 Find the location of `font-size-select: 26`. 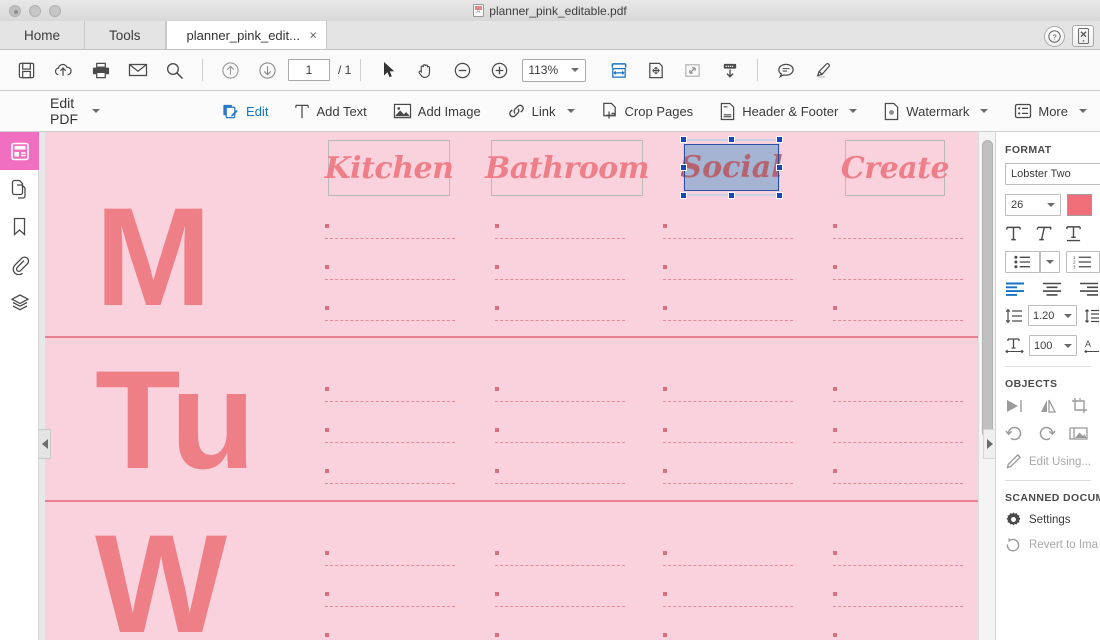

font-size-select: 26 is located at coordinates (1033, 205).